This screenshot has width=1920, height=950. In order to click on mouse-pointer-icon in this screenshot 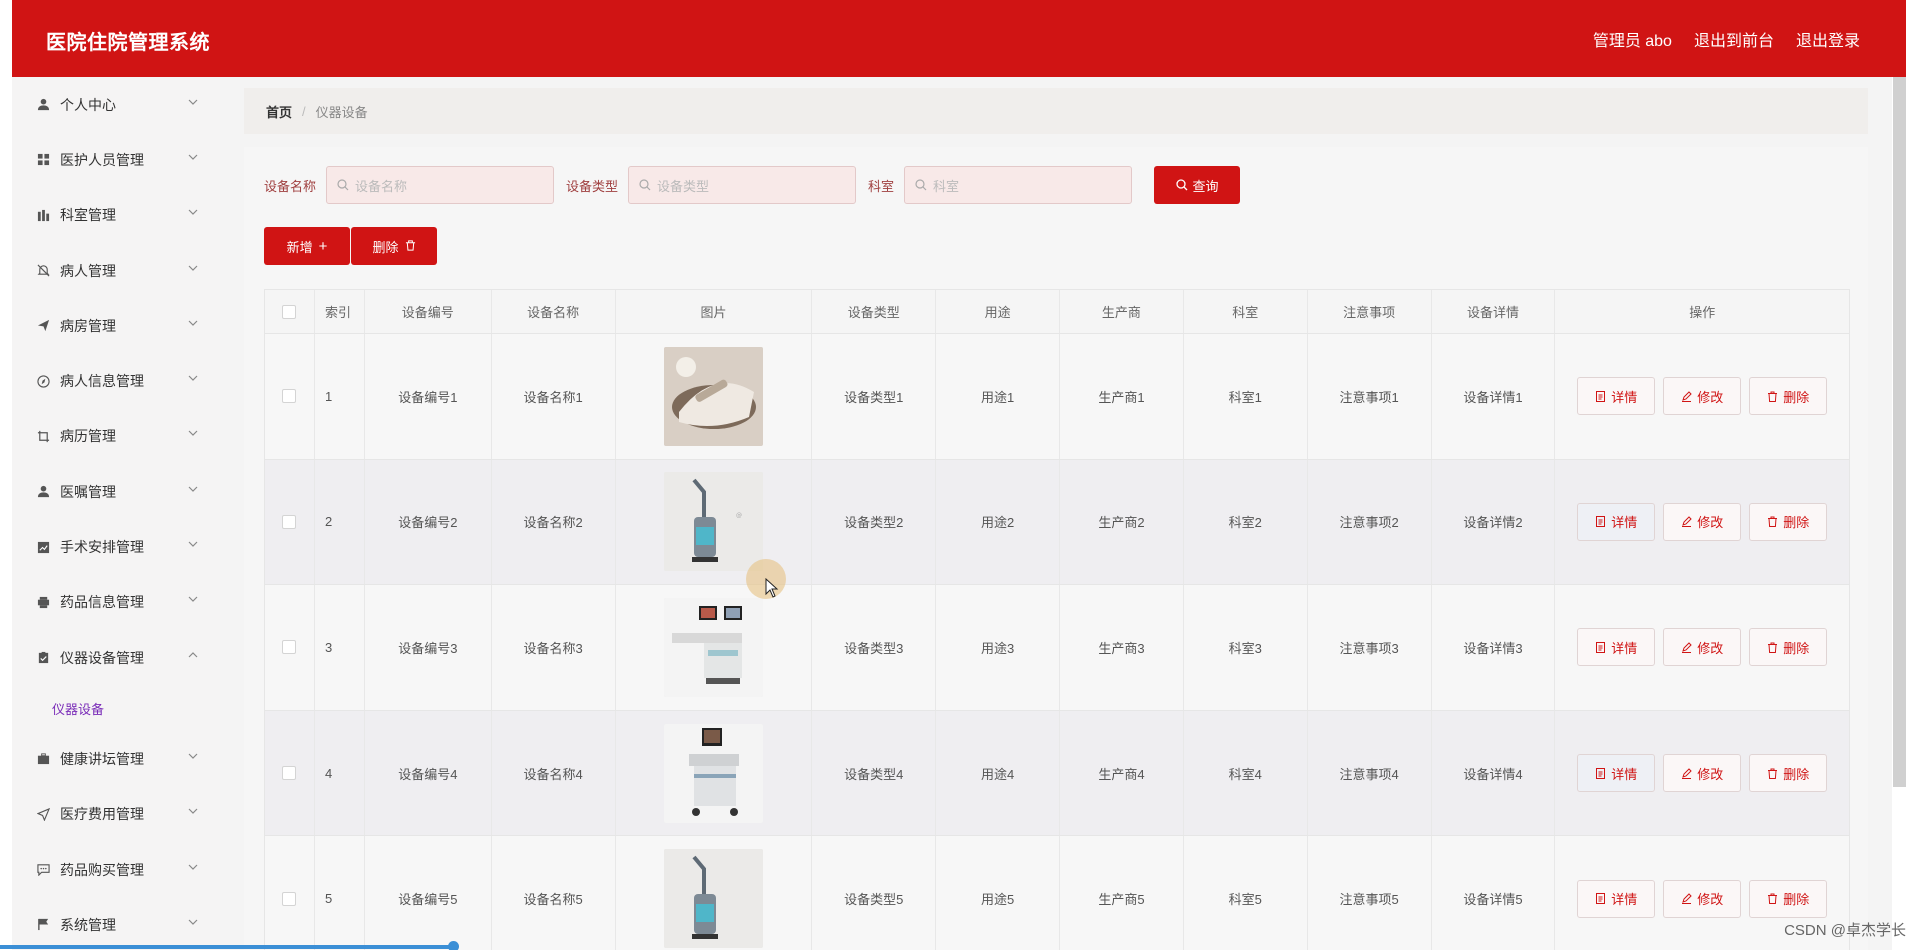, I will do `click(772, 588)`.